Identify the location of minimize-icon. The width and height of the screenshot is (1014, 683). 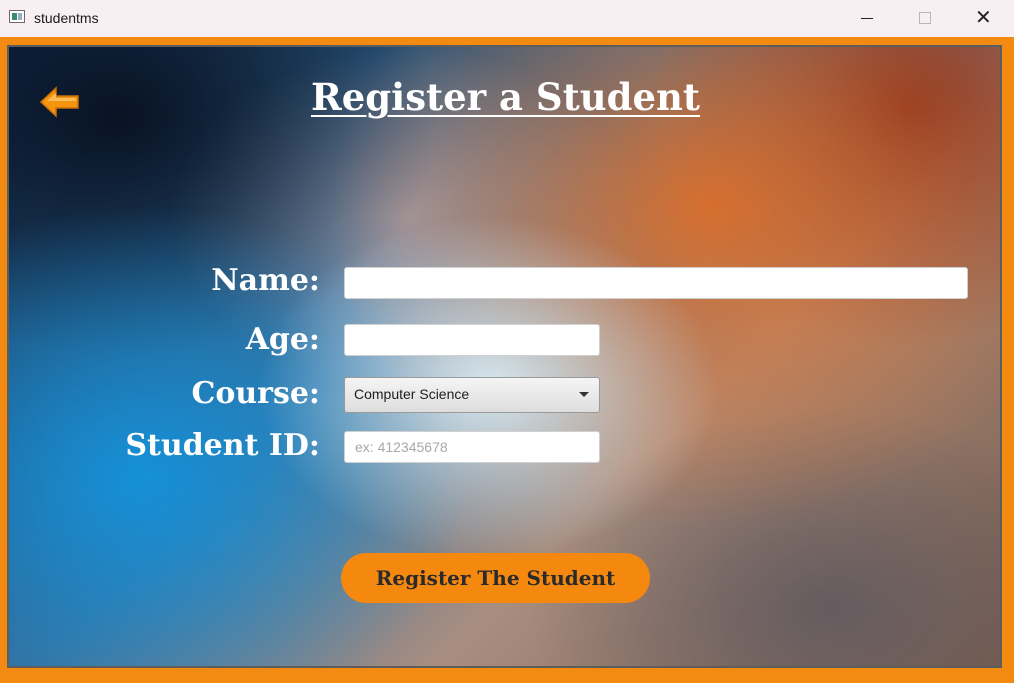
(867, 18).